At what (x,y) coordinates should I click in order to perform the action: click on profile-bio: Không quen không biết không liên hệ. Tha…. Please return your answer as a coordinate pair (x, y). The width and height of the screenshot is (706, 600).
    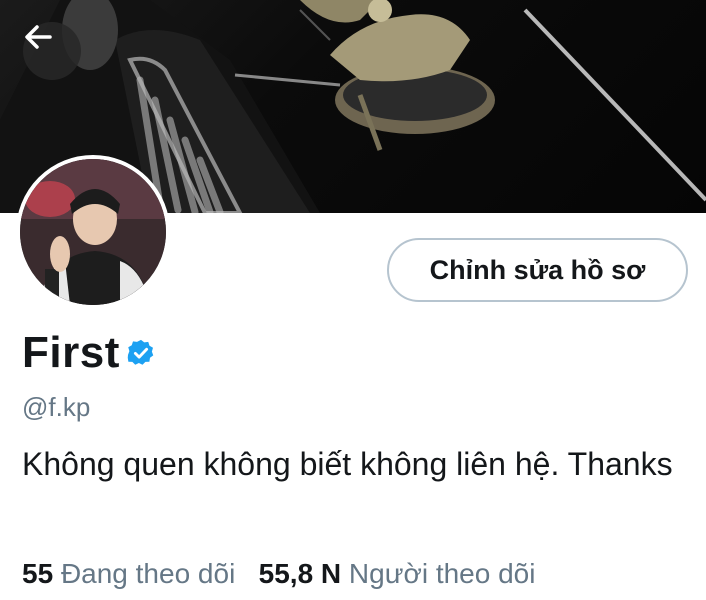
    Looking at the image, I should click on (347, 464).